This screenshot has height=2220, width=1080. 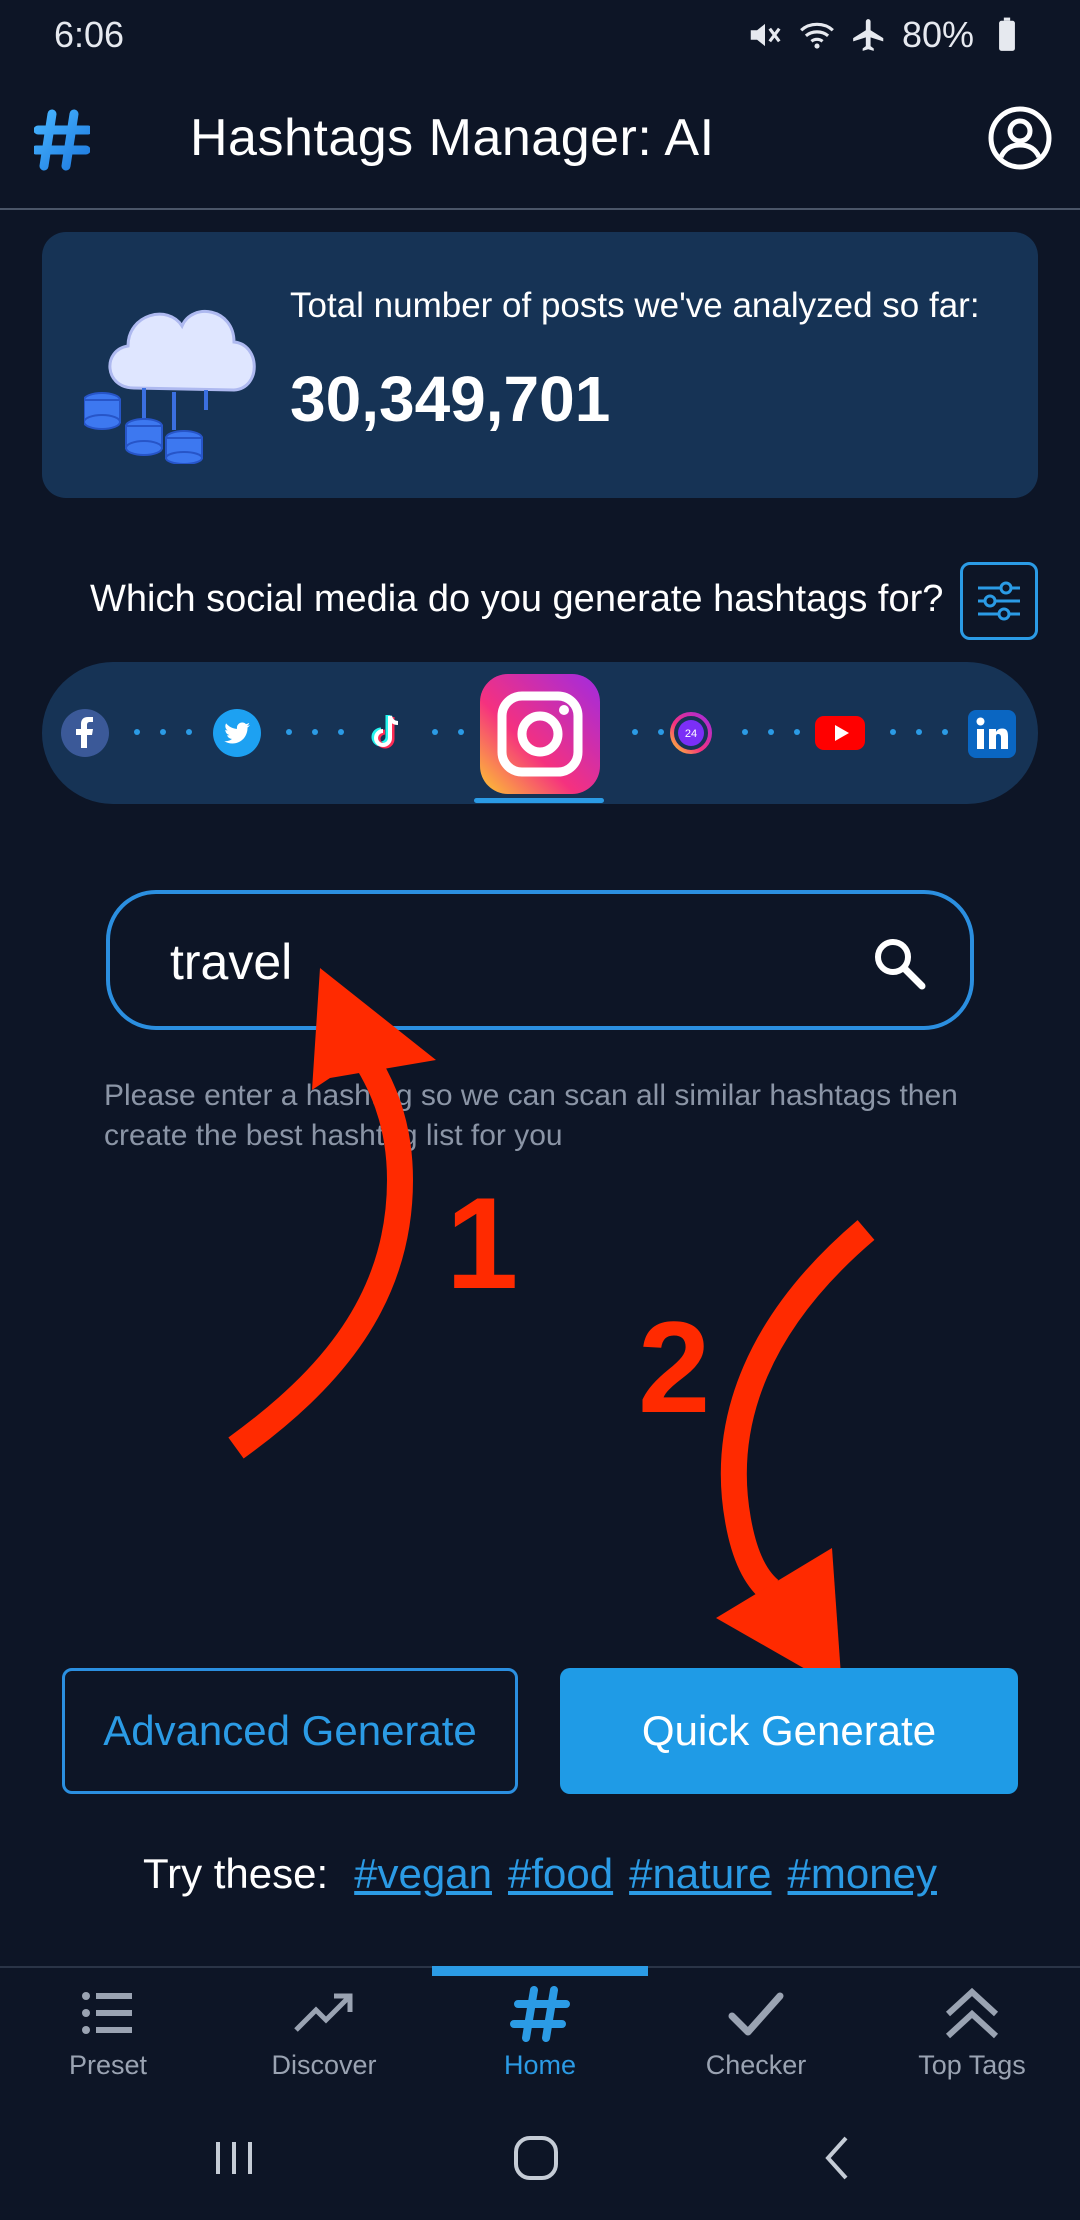 What do you see at coordinates (862, 1874) in the screenshot?
I see `suggested-tag-money: #money` at bounding box center [862, 1874].